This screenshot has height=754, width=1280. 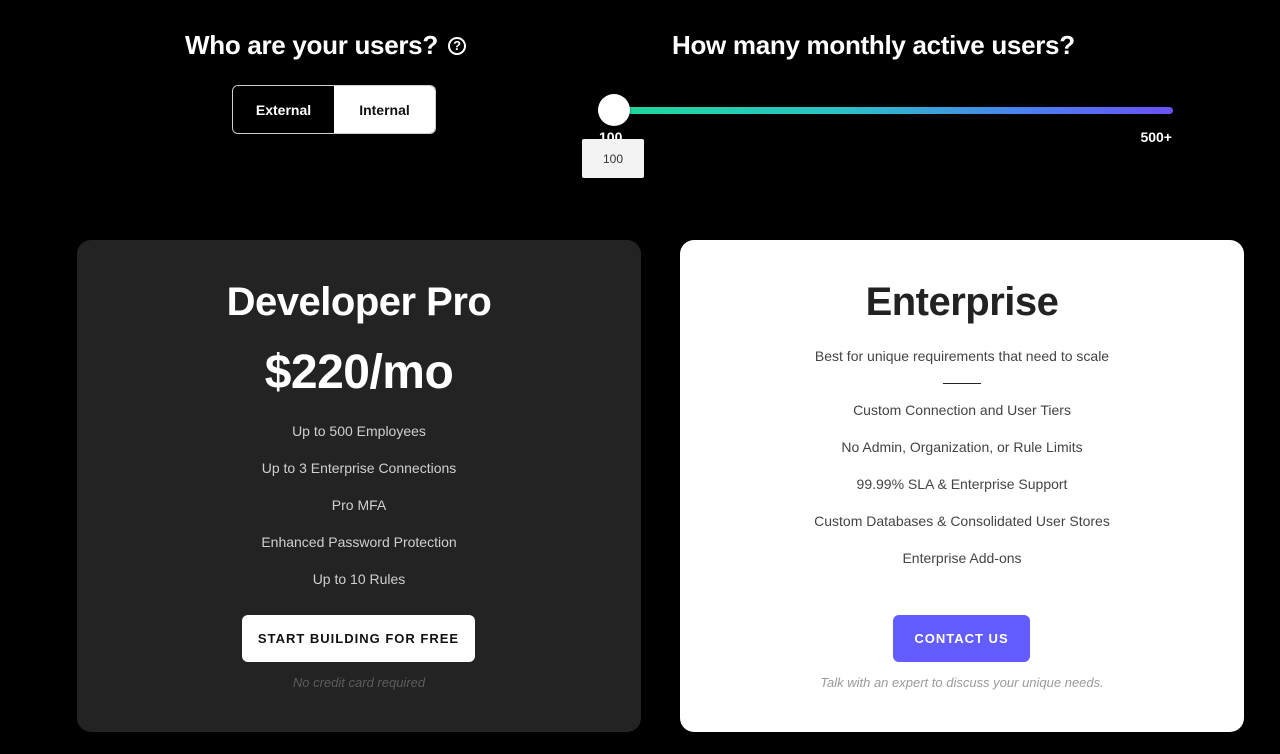 What do you see at coordinates (962, 383) in the screenshot?
I see `divider` at bounding box center [962, 383].